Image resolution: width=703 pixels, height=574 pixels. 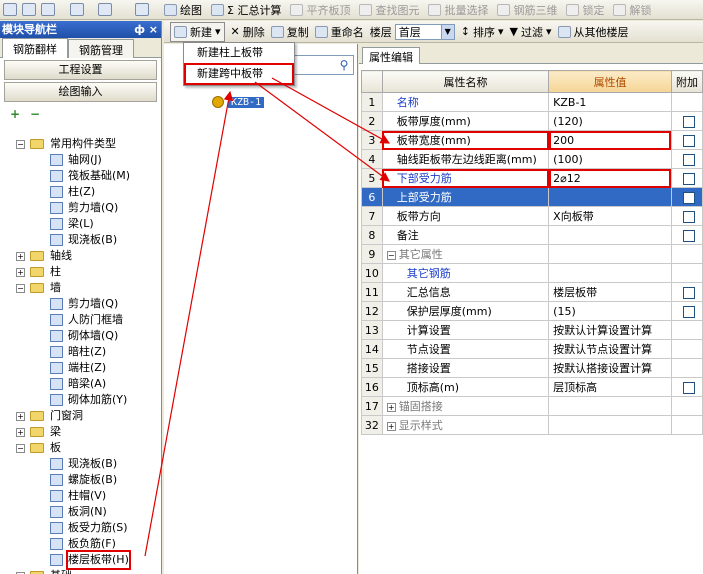 I want to click on property-value: 按默认搭接设置计算, so click(x=610, y=368).